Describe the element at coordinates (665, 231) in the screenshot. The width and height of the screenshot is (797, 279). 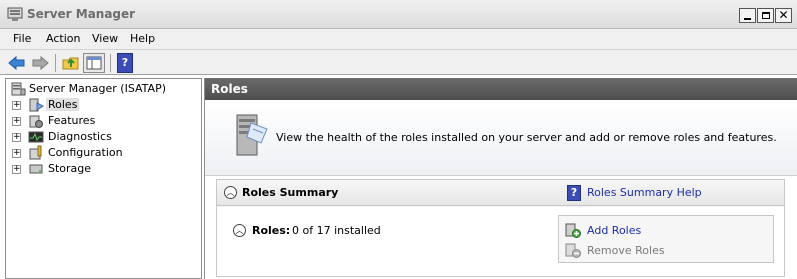
I see `add-roles-button: Add Roles` at that location.